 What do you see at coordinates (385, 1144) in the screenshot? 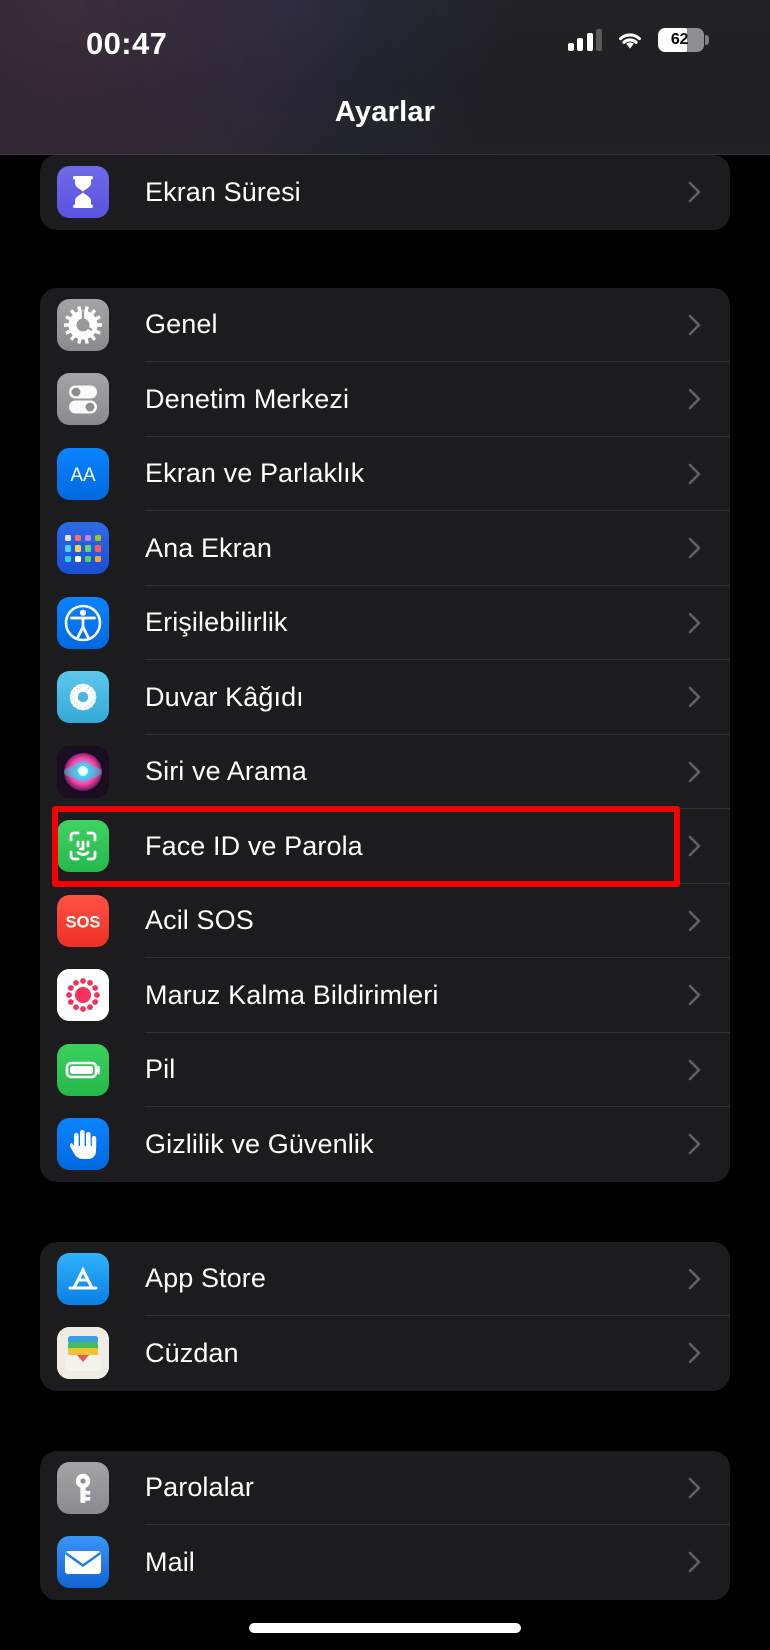
I see `settings-row-gizlilik-ve-guvenlik: Gizlilik ve Güvenlik` at bounding box center [385, 1144].